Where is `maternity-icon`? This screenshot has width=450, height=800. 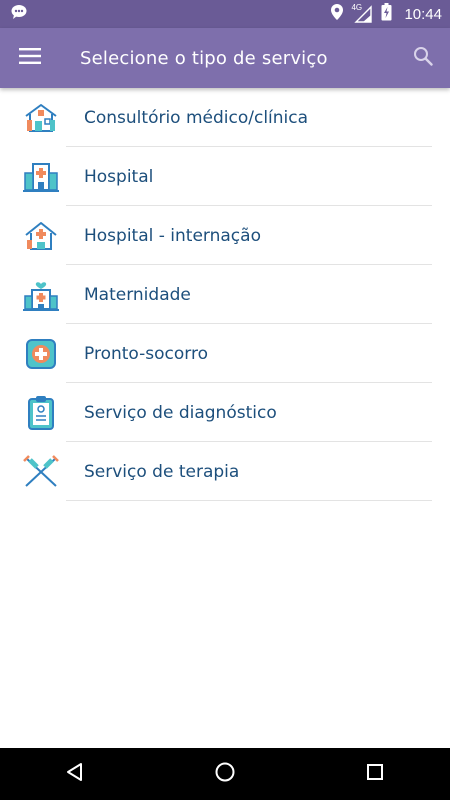 maternity-icon is located at coordinates (41, 295).